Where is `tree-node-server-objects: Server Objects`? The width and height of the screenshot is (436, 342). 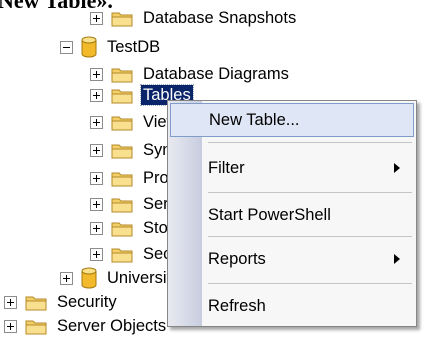
tree-node-server-objects: Server Objects is located at coordinates (86, 326).